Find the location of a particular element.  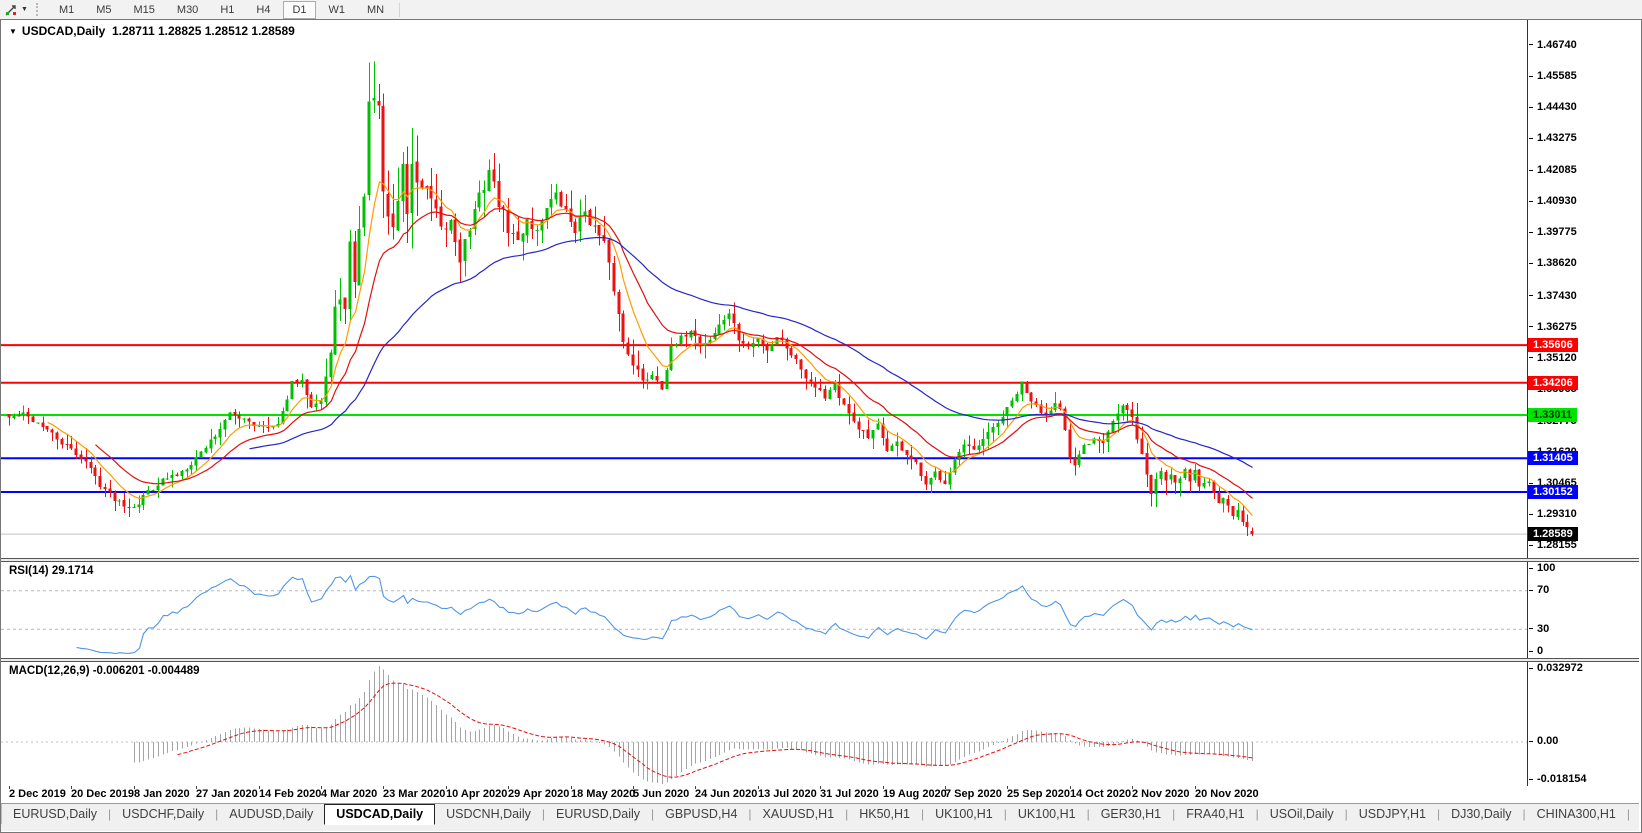

timeframe-button-D1: D1 is located at coordinates (299, 9).